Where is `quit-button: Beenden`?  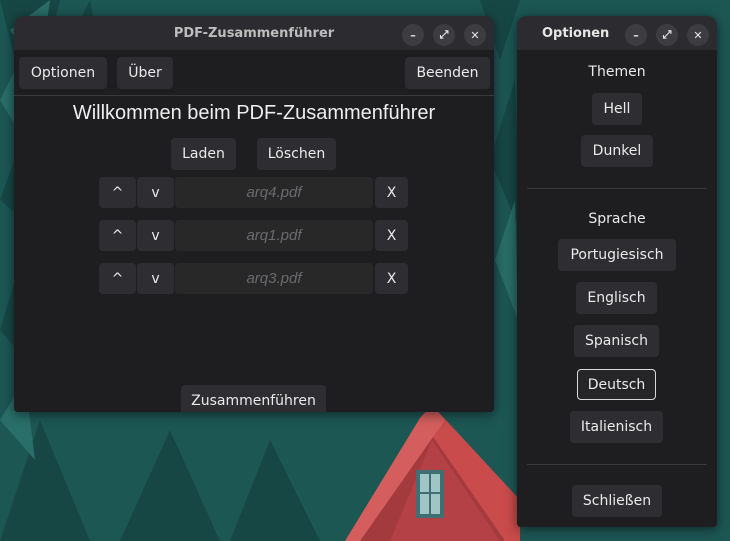 quit-button: Beenden is located at coordinates (447, 73).